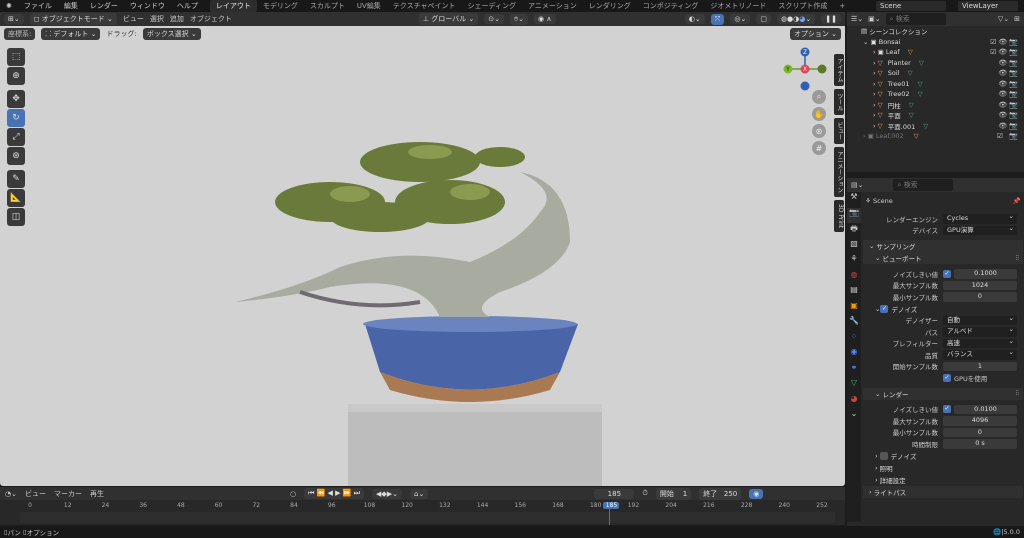 The image size is (1024, 538). I want to click on side-tab-animation: アニメーション, so click(839, 172).